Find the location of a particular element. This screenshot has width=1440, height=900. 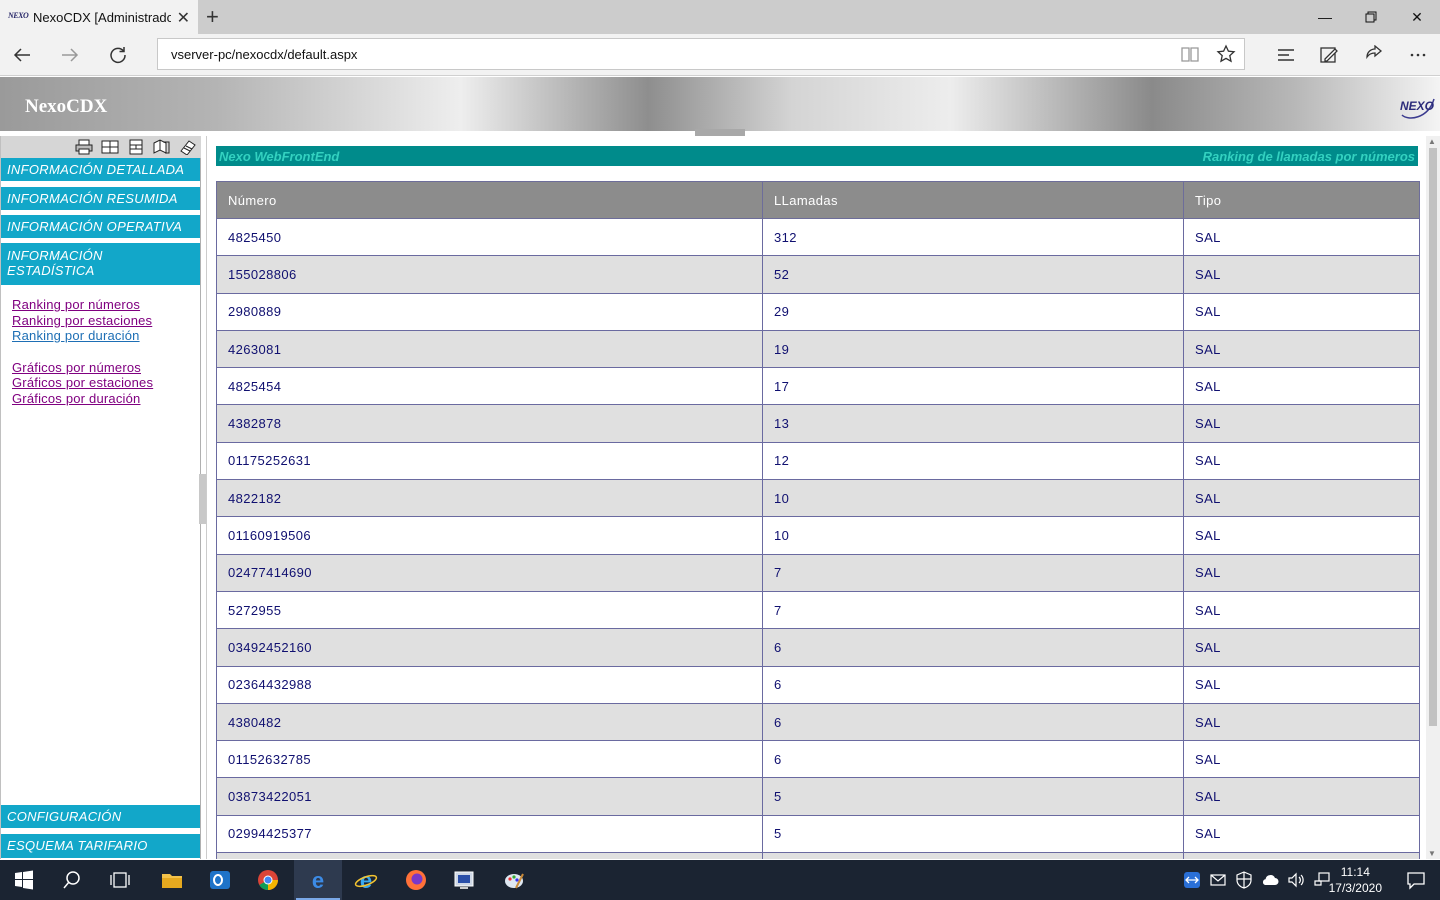

more-button is located at coordinates (1418, 55).